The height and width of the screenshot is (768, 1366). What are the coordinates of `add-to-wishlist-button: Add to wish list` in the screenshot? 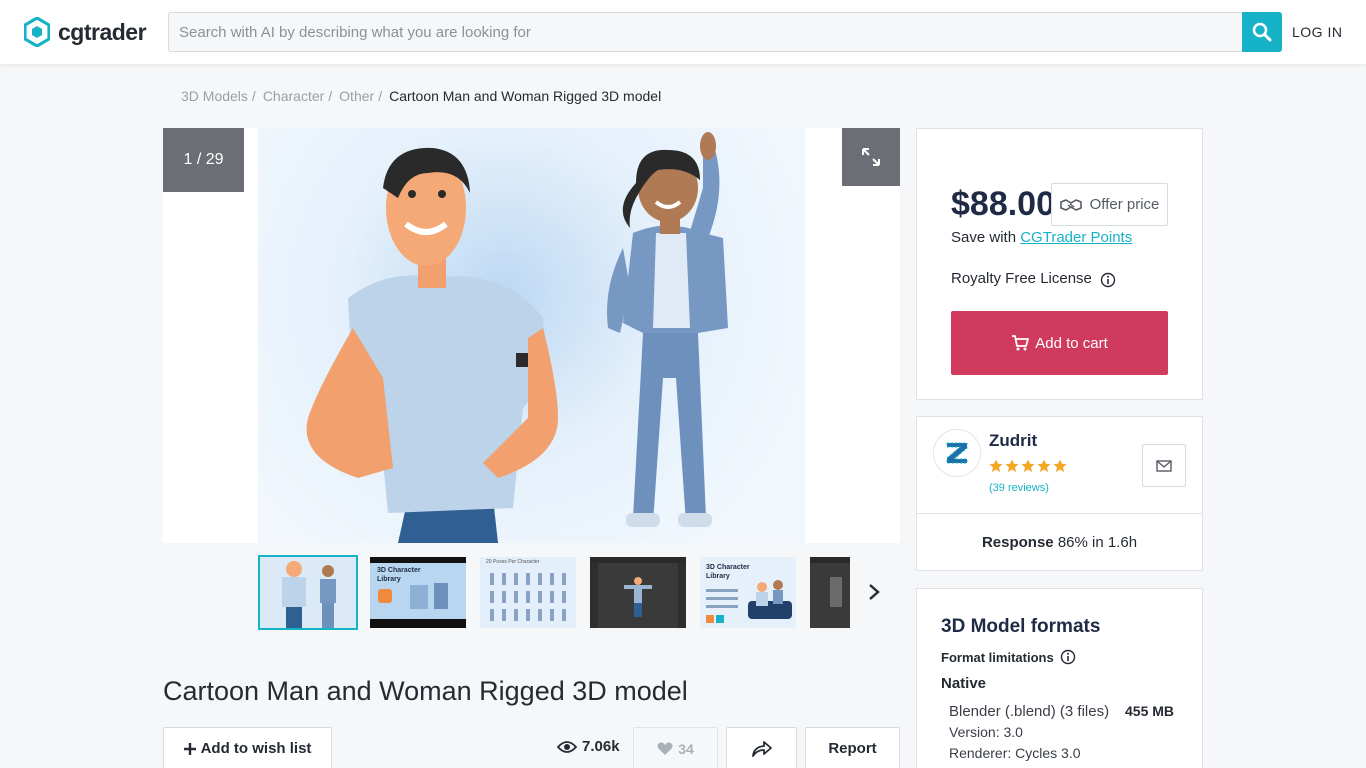 It's located at (247, 747).